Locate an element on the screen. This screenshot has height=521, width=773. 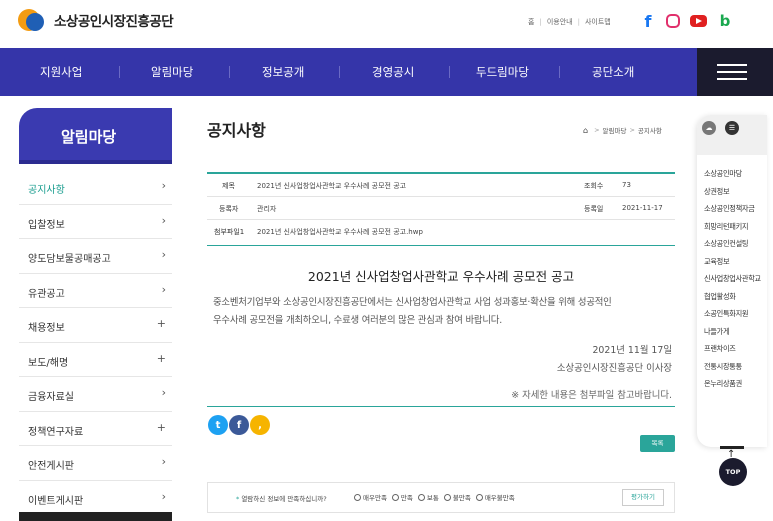
top-header: 소상공인시장진흥공단 홈 | 이용안내 | 사이트맵 f b is located at coordinates (386, 24).